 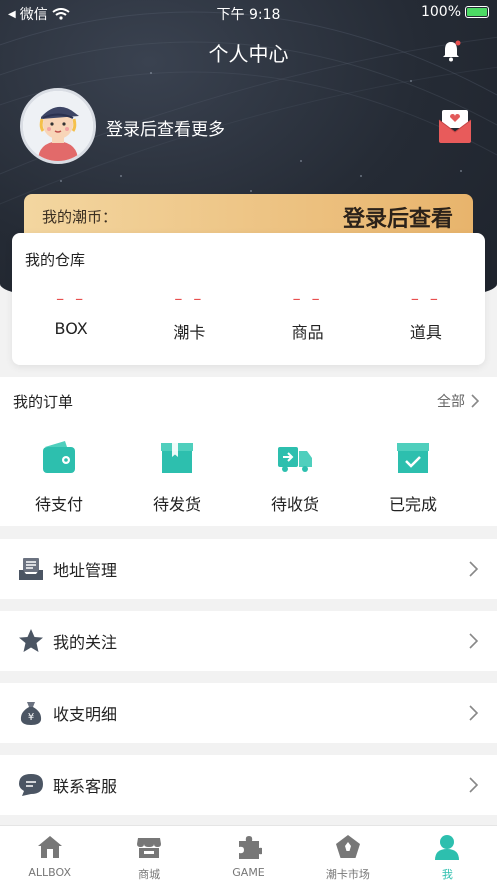 What do you see at coordinates (189, 332) in the screenshot?
I see `warehouse-label: 潮卡` at bounding box center [189, 332].